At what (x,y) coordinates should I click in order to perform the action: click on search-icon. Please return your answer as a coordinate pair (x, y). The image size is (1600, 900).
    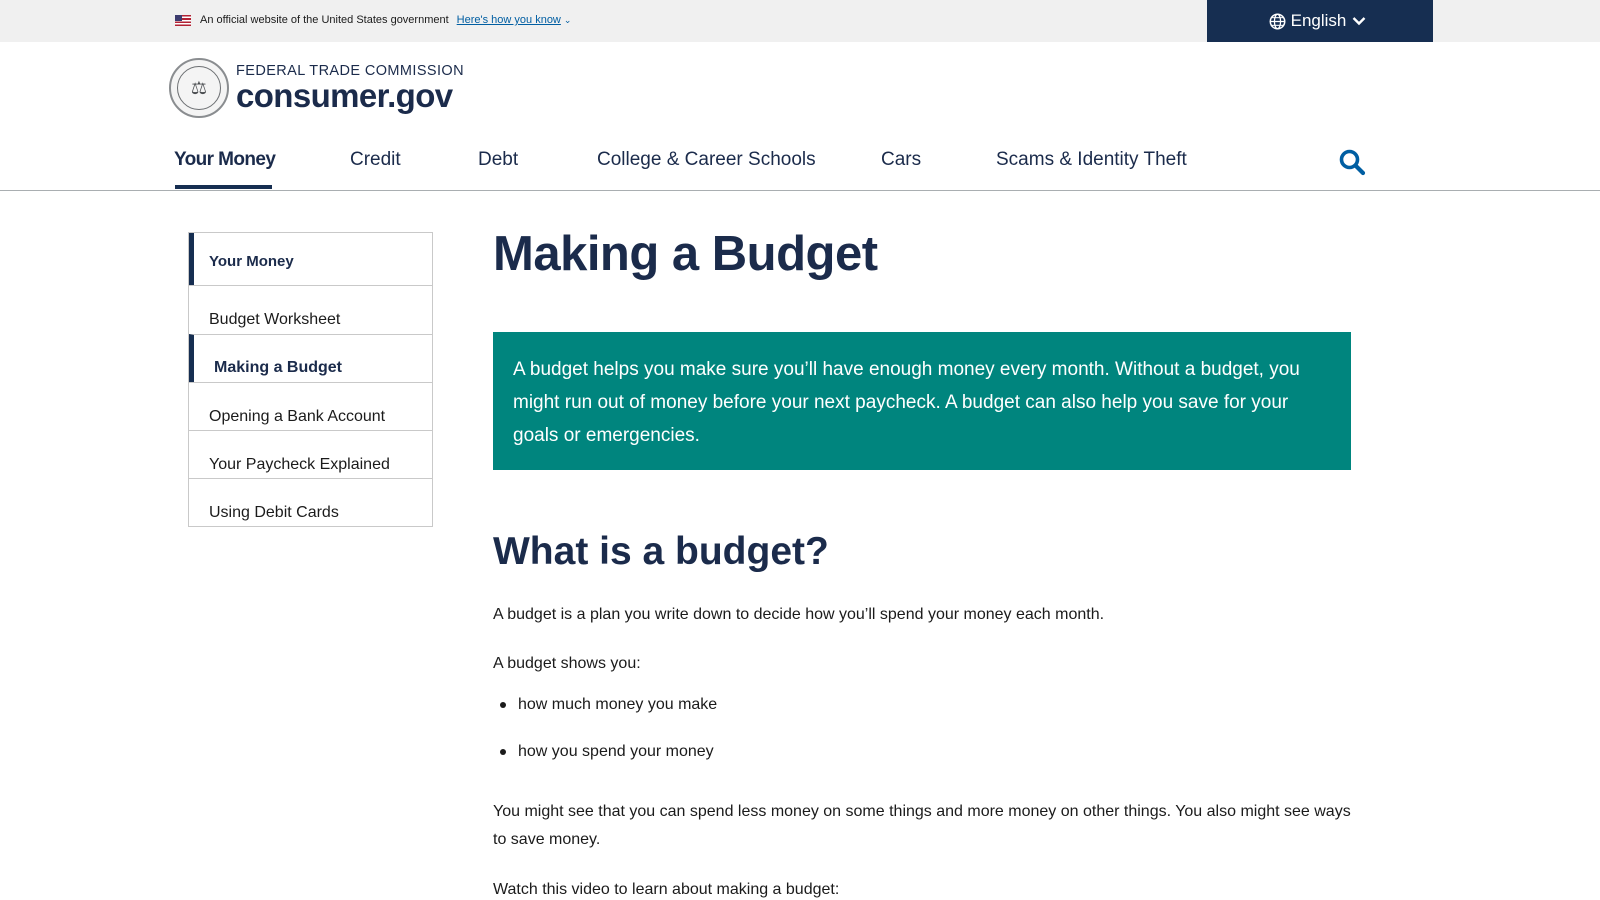
    Looking at the image, I should click on (1352, 162).